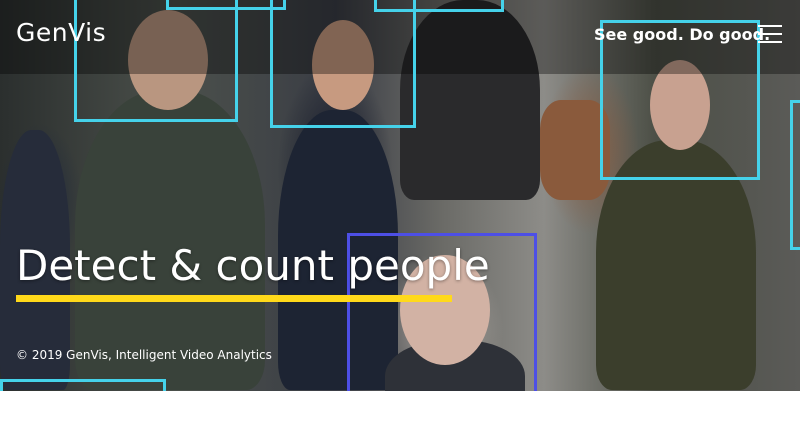  I want to click on hero-headline: Detect & count people, so click(253, 265).